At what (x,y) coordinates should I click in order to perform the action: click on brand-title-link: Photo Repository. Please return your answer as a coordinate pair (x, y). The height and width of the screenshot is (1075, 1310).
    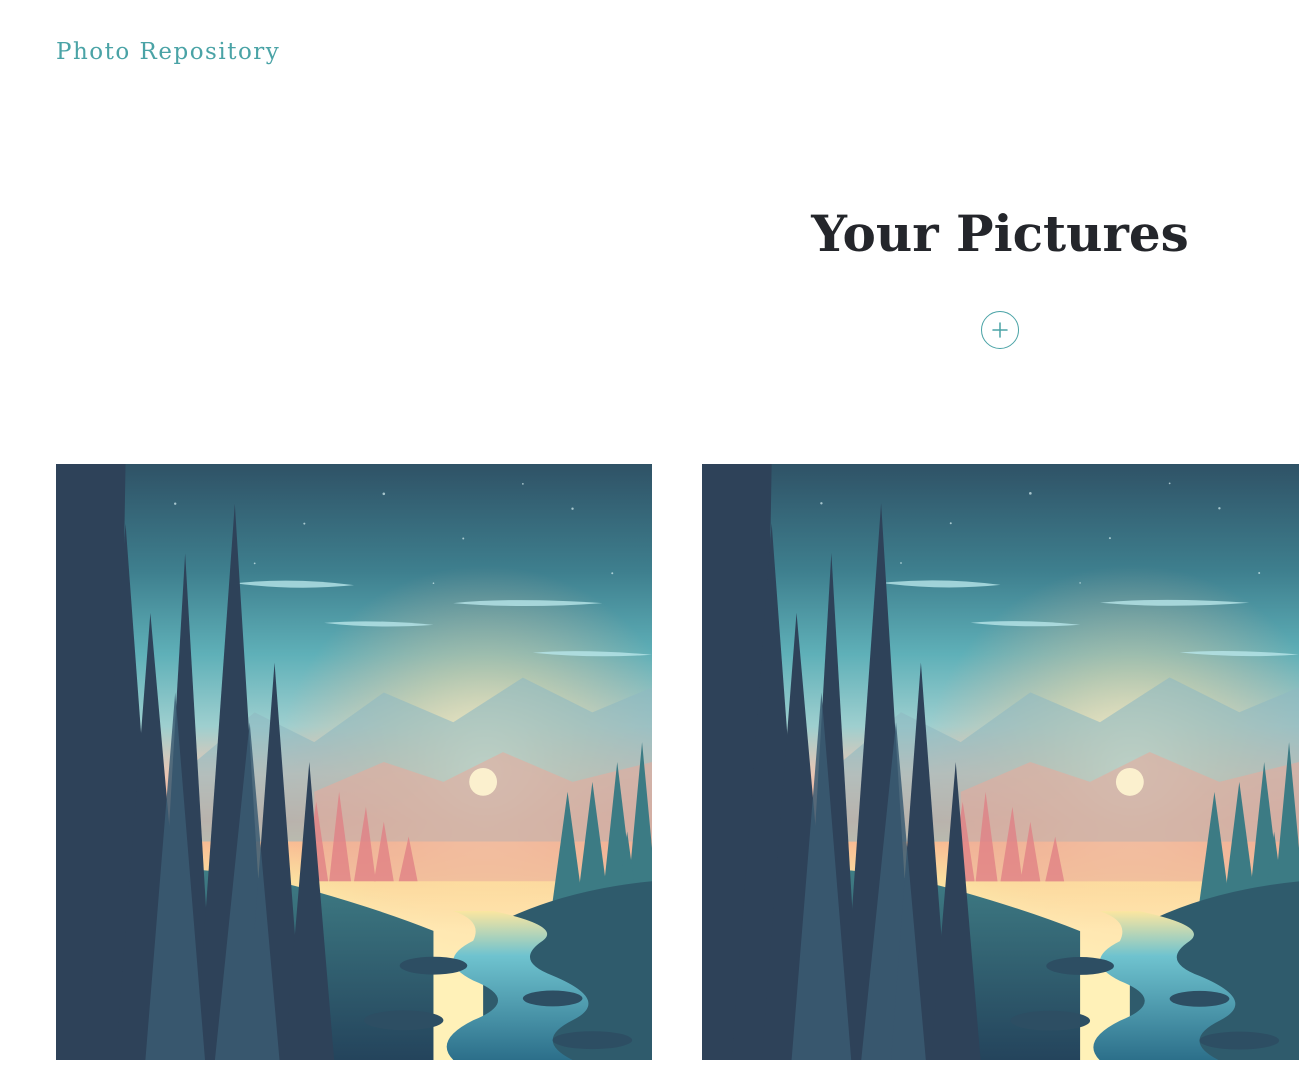
    Looking at the image, I should click on (168, 52).